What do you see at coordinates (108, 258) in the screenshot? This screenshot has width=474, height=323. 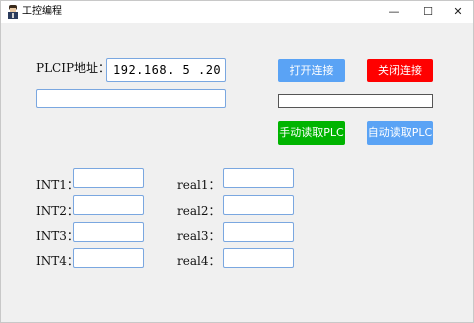 I see `int4-input` at bounding box center [108, 258].